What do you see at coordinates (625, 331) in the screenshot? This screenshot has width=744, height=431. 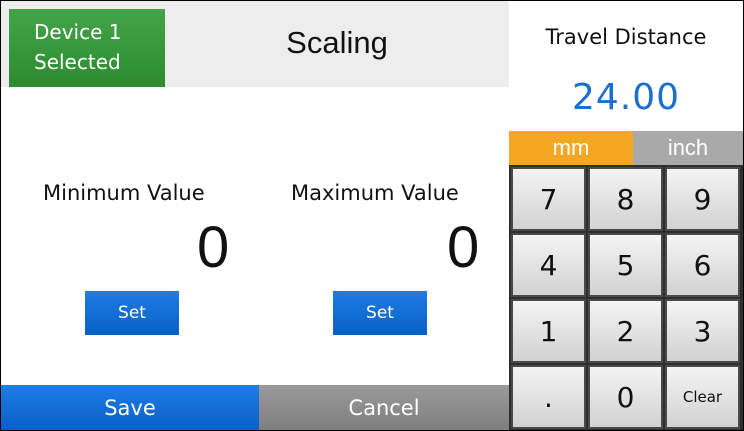 I see `key-2: 2` at bounding box center [625, 331].